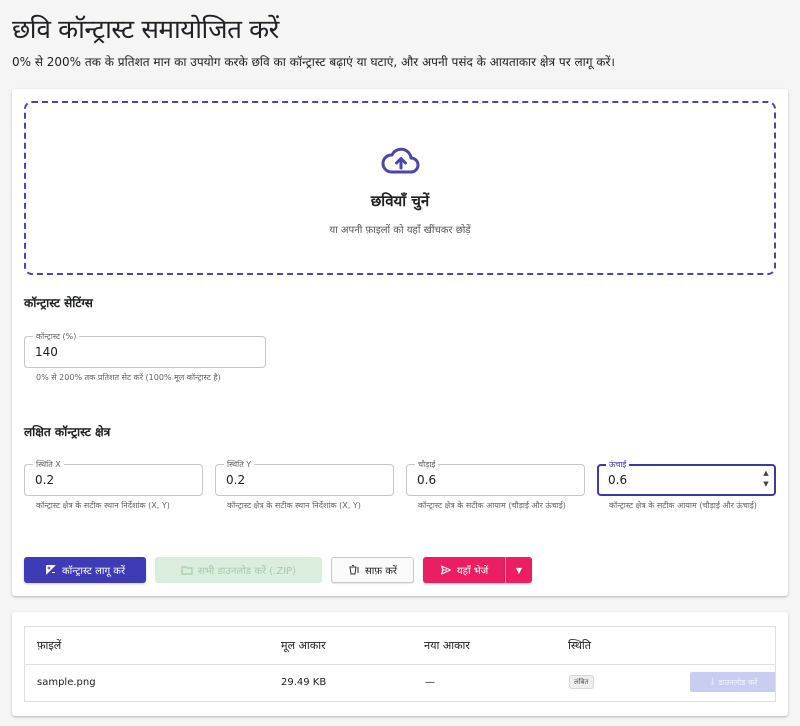 The width and height of the screenshot is (800, 726). Describe the element at coordinates (145, 30) in the screenshot. I see `page-title: छवि कॉन्ट्रास्ट समायोजित करें` at that location.